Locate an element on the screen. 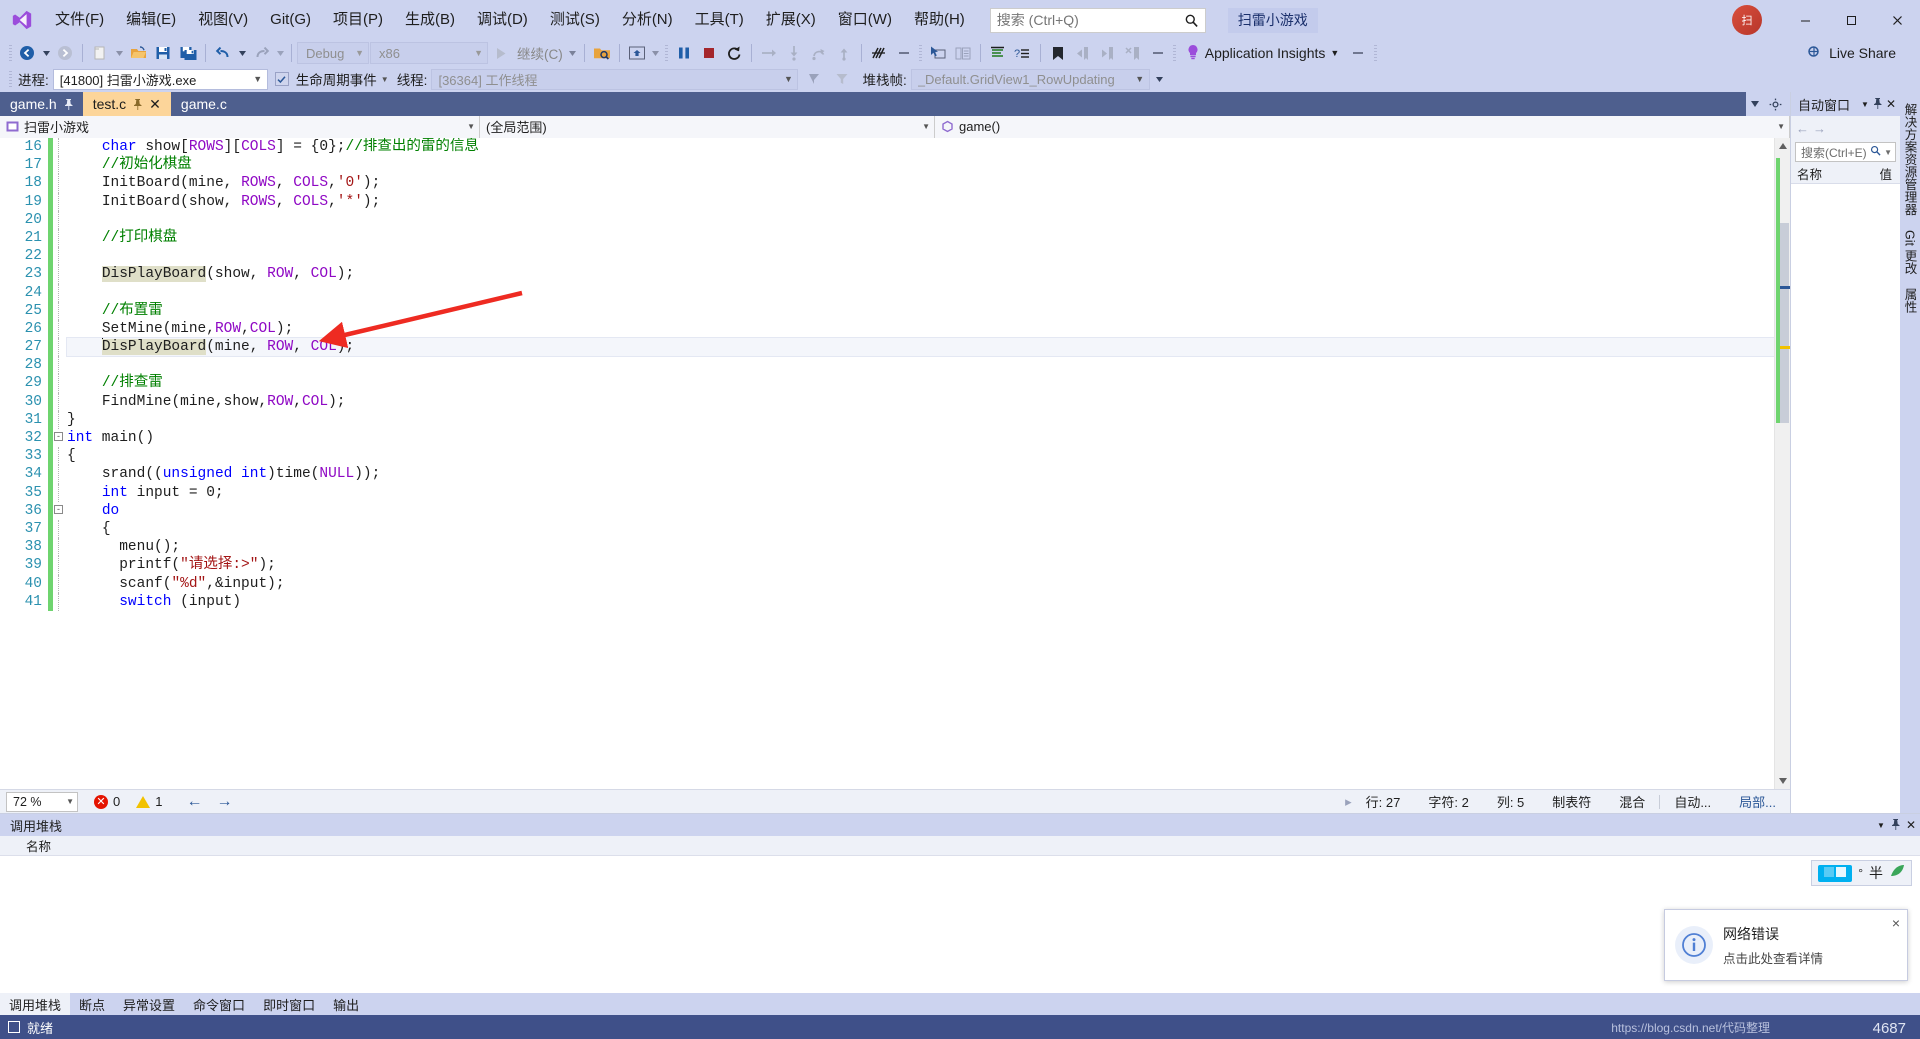 The width and height of the screenshot is (1920, 1039). open-file-icon is located at coordinates (138, 53).